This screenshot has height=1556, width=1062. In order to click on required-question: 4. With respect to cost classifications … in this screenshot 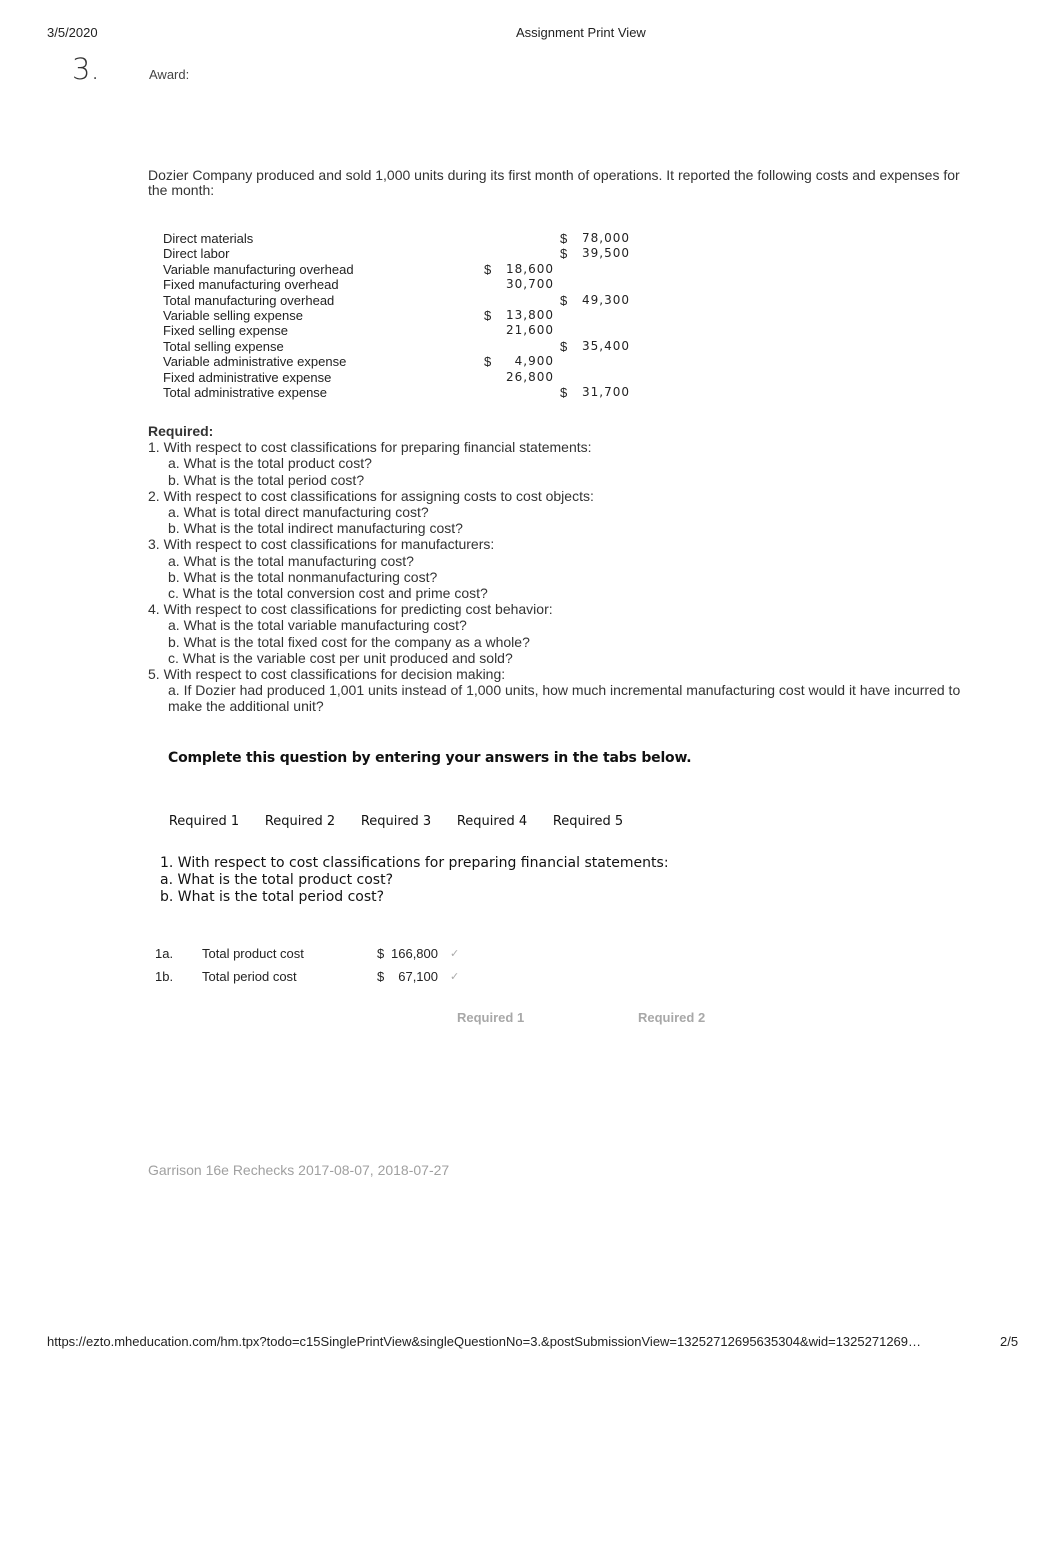, I will do `click(350, 609)`.